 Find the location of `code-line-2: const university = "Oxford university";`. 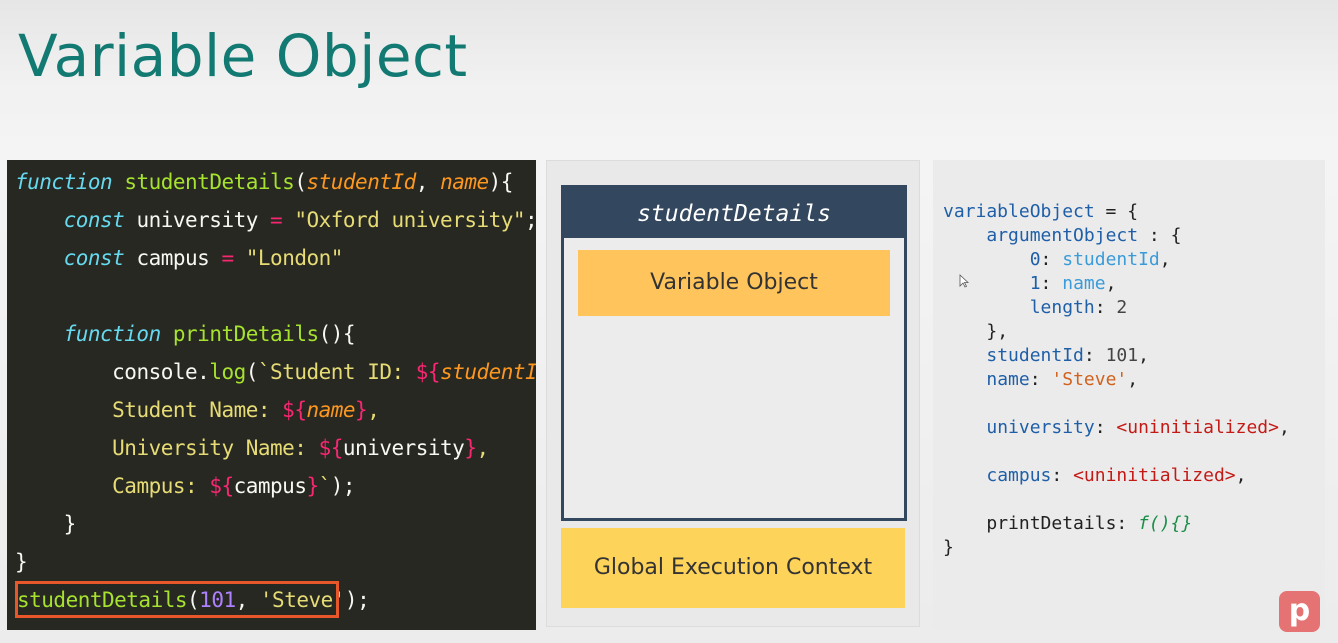

code-line-2: const university = "Oxford university"; is located at coordinates (299, 220).